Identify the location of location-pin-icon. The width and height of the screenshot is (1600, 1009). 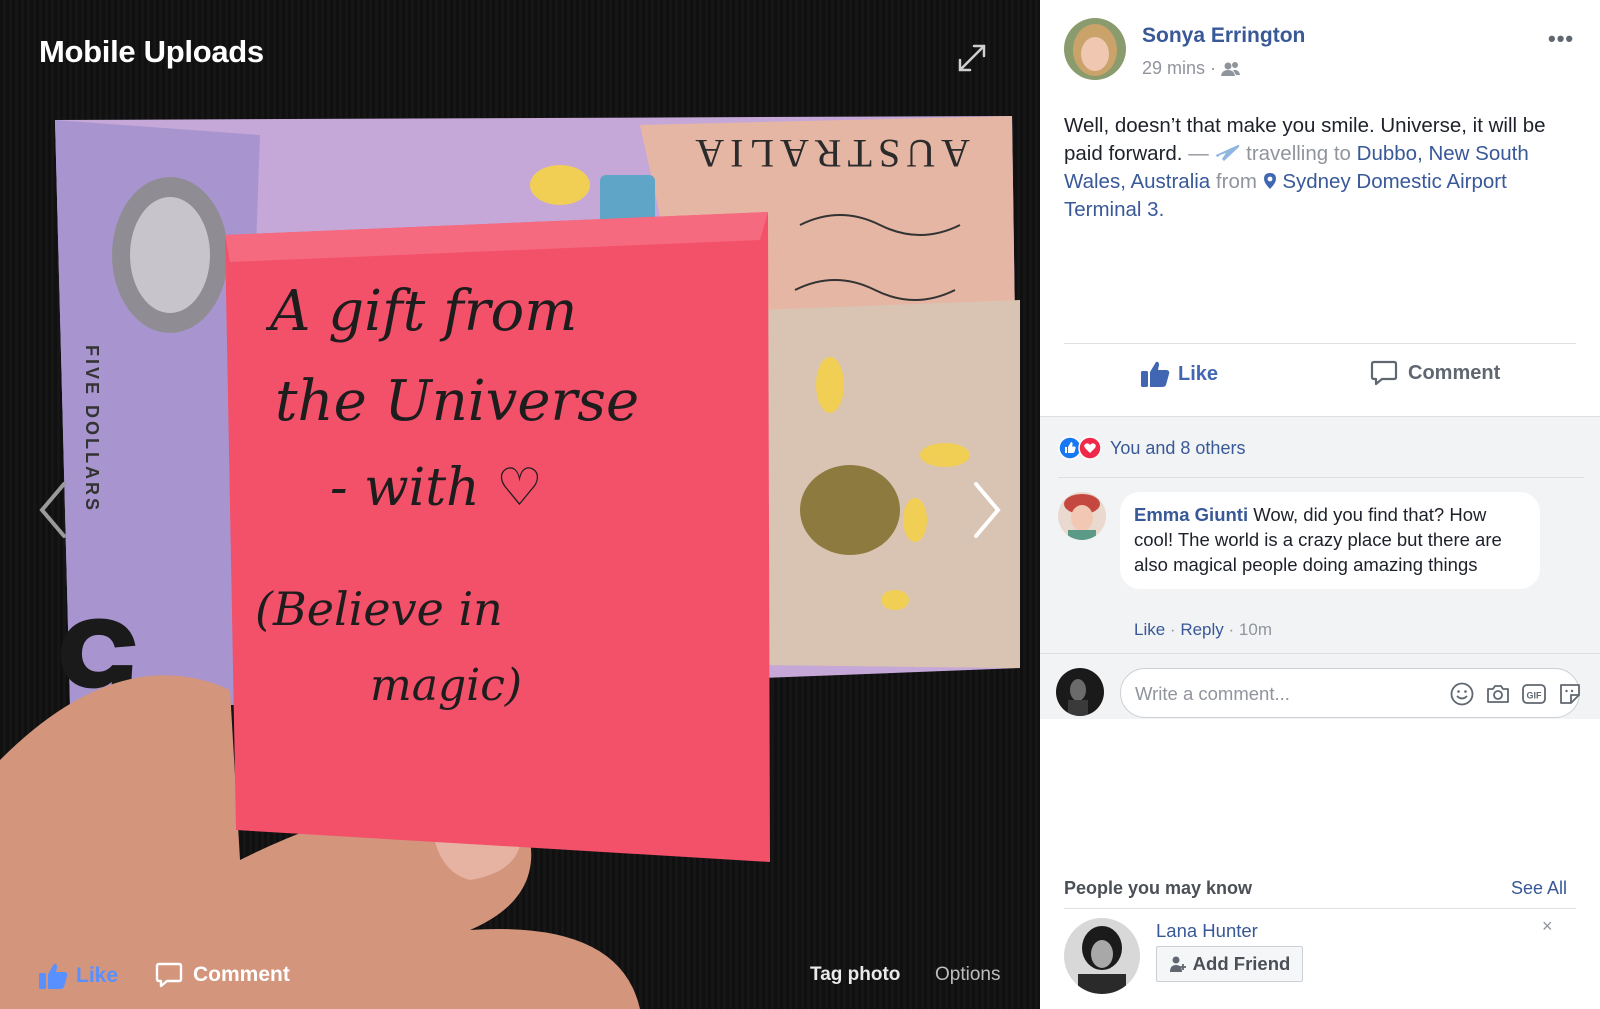
(1269, 181).